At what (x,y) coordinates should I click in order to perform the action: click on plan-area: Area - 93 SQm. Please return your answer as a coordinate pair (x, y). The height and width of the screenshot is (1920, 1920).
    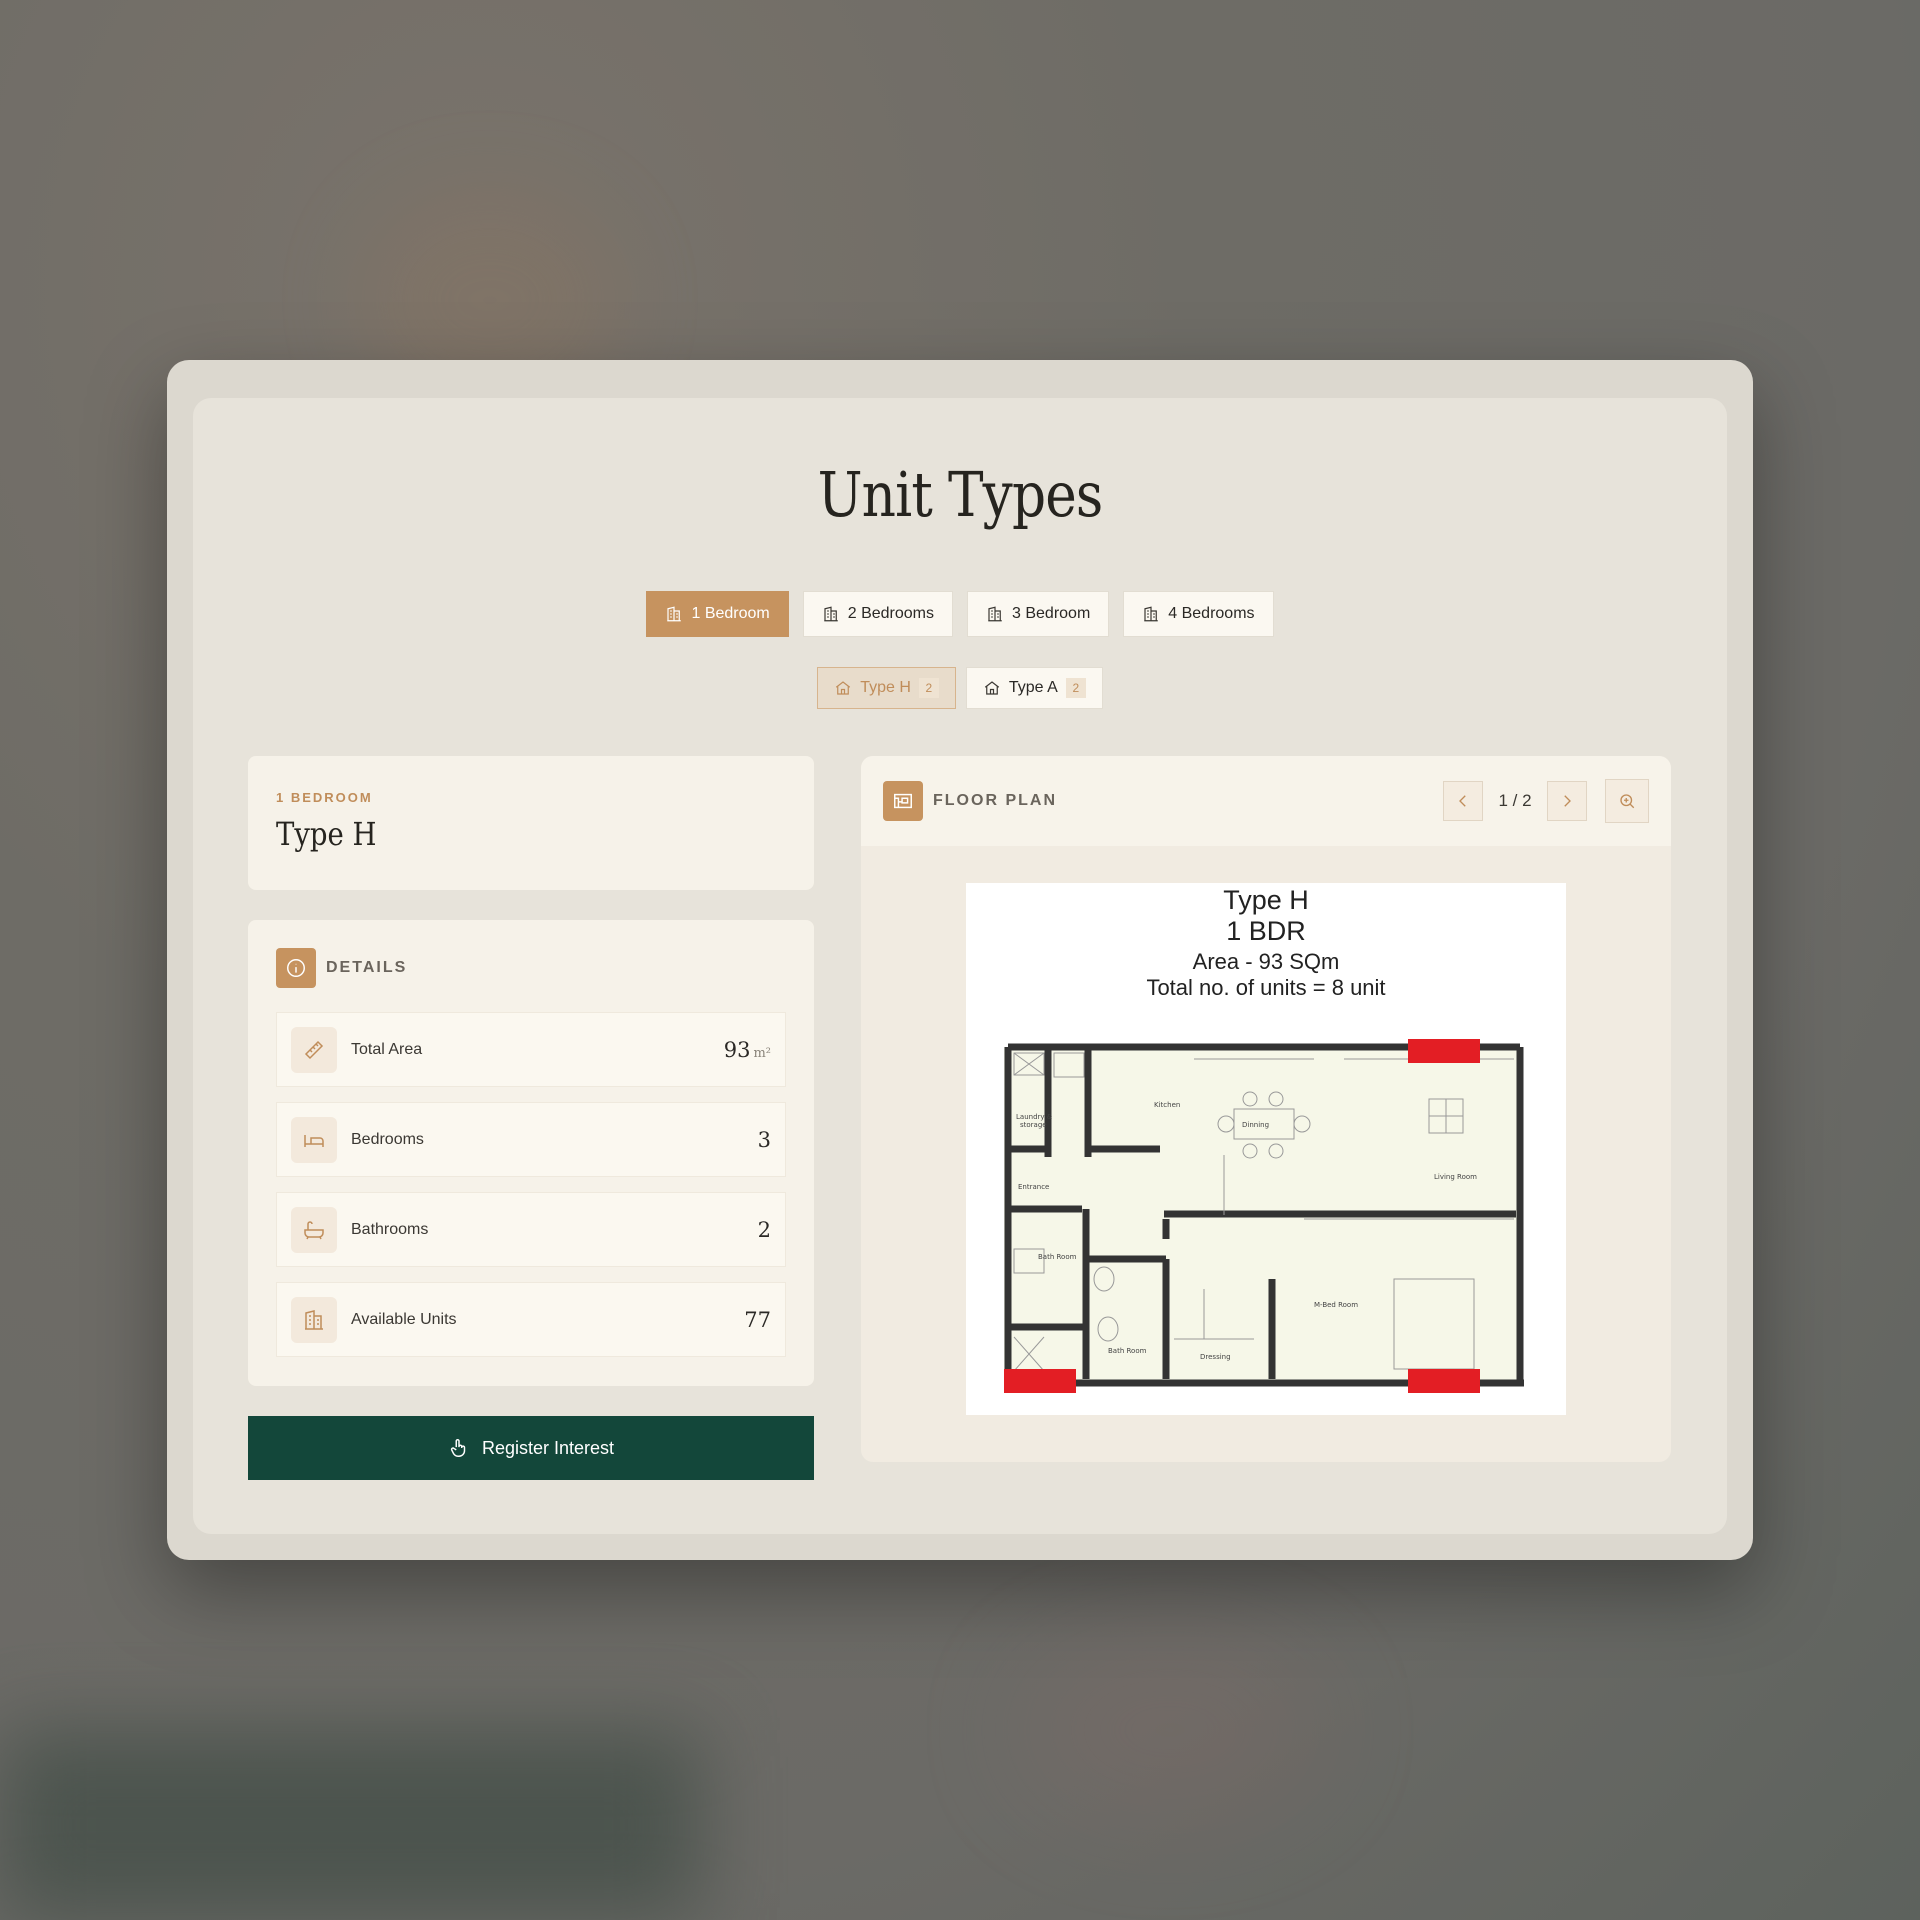
    Looking at the image, I should click on (1266, 961).